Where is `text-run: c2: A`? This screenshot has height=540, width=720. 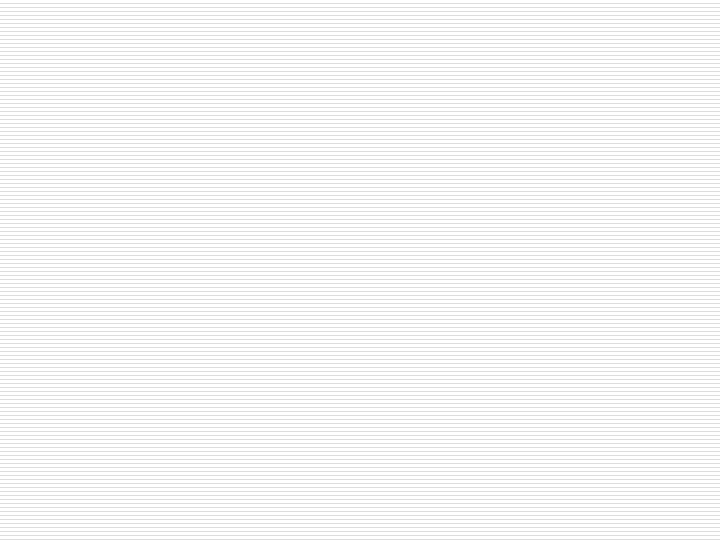 text-run: c2: A is located at coordinates (123, 244).